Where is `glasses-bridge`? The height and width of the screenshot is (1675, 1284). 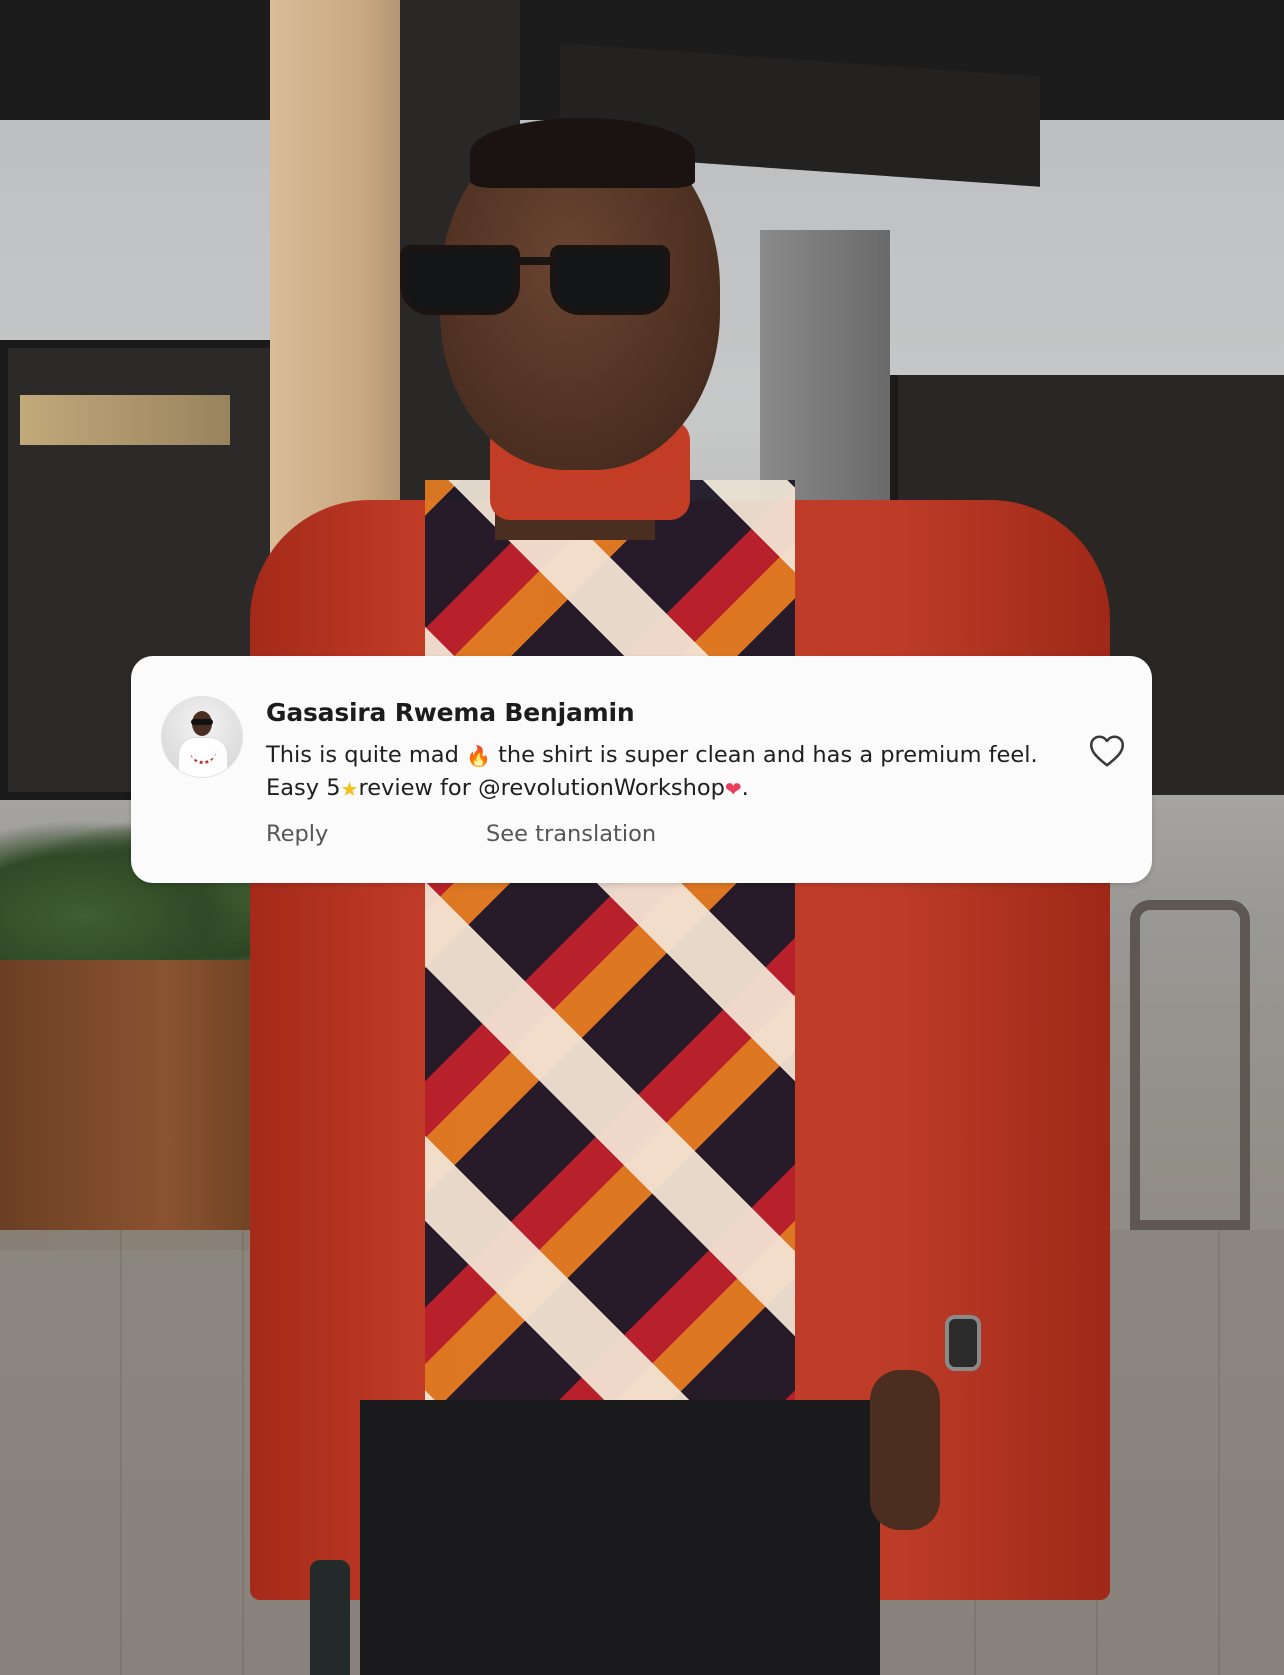
glasses-bridge is located at coordinates (535, 261).